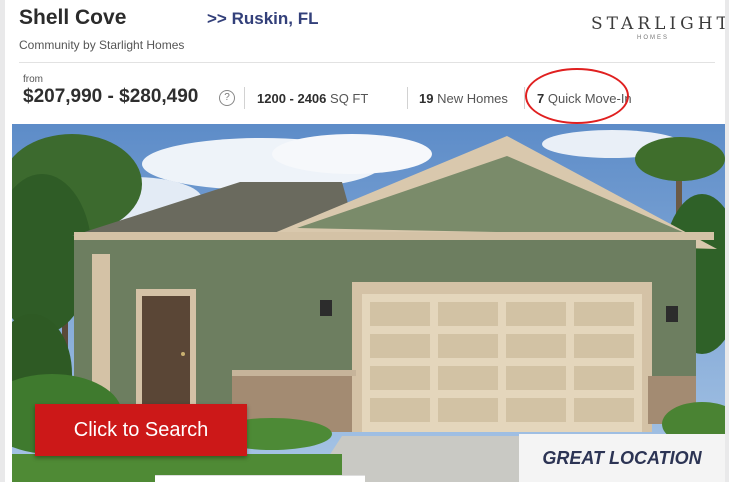 This screenshot has height=482, width=729. What do you see at coordinates (367, 62) in the screenshot?
I see `header-divider` at bounding box center [367, 62].